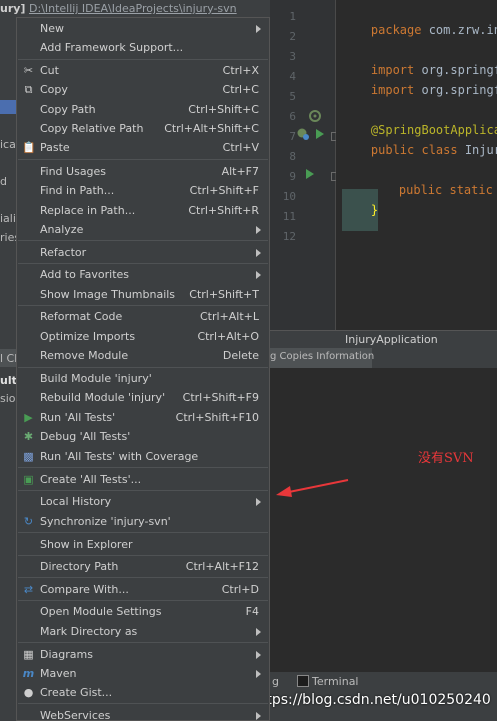  Describe the element at coordinates (8, 358) in the screenshot. I see `tool-tab: l Ch` at that location.